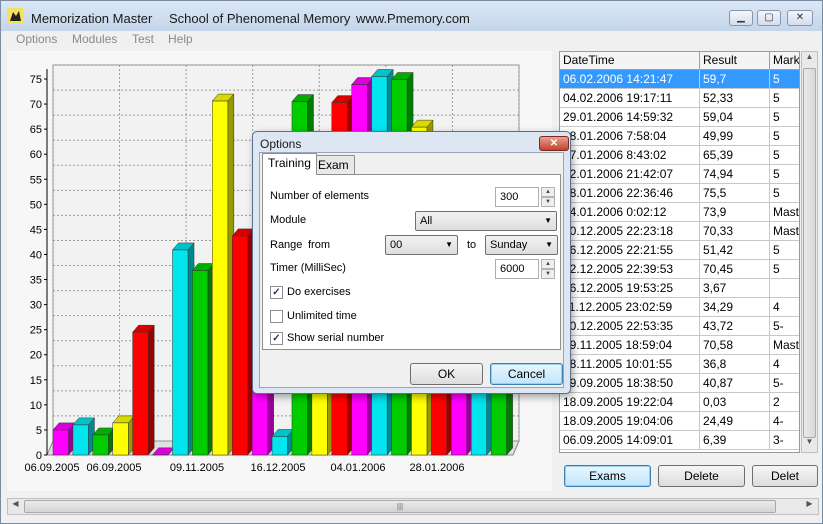  What do you see at coordinates (276, 338) in the screenshot?
I see `show-serial-number-checkbox: ✓` at bounding box center [276, 338].